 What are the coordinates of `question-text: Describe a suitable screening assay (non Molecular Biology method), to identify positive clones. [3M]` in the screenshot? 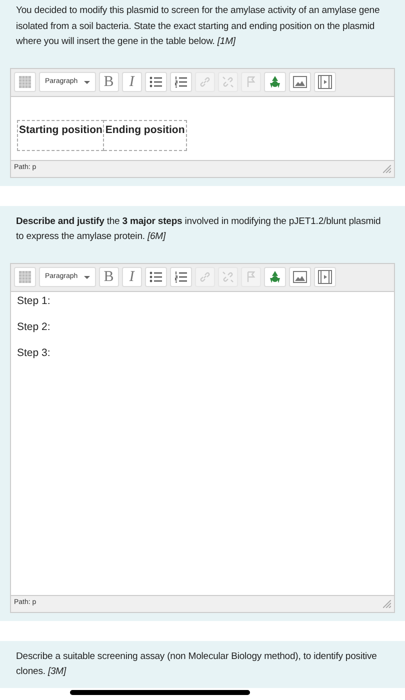 It's located at (197, 664).